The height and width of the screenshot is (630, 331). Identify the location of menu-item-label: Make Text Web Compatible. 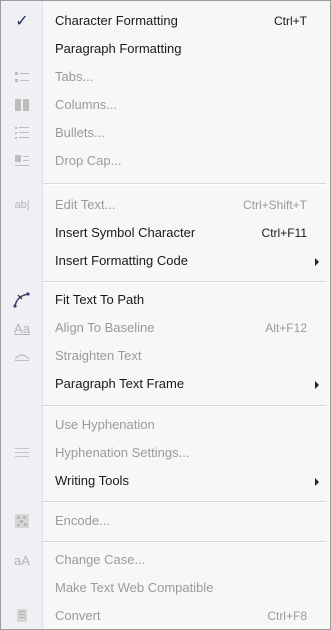
(134, 587).